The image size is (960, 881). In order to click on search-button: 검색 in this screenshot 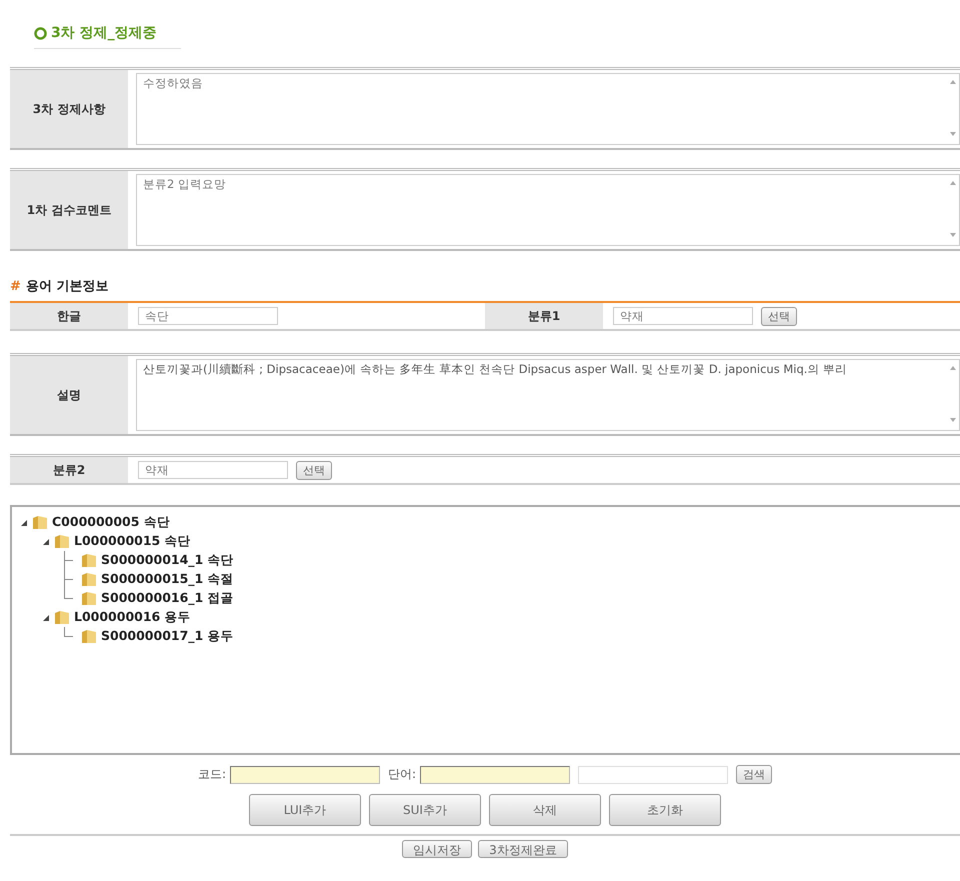, I will do `click(754, 774)`.